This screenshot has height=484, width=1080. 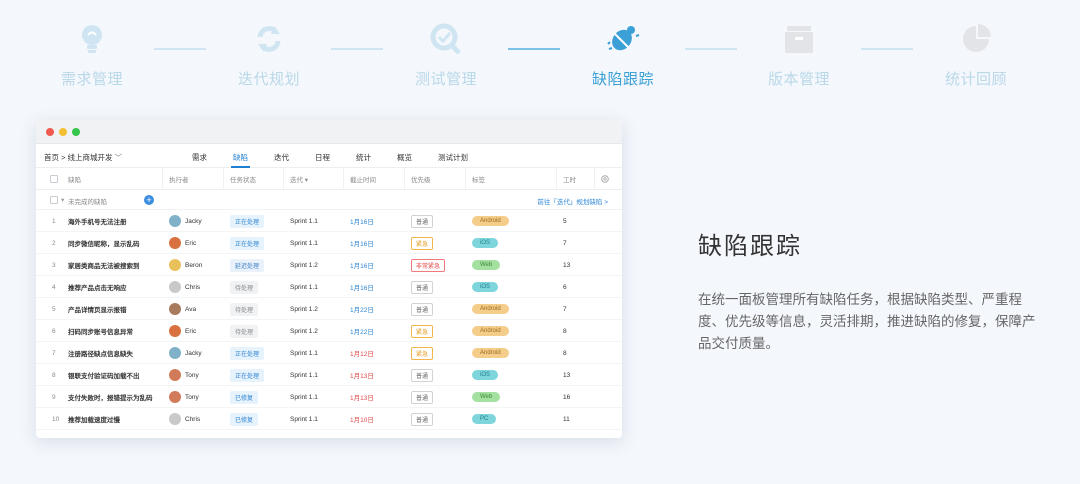 I want to click on tab-defects: 缺陷, so click(x=240, y=160).